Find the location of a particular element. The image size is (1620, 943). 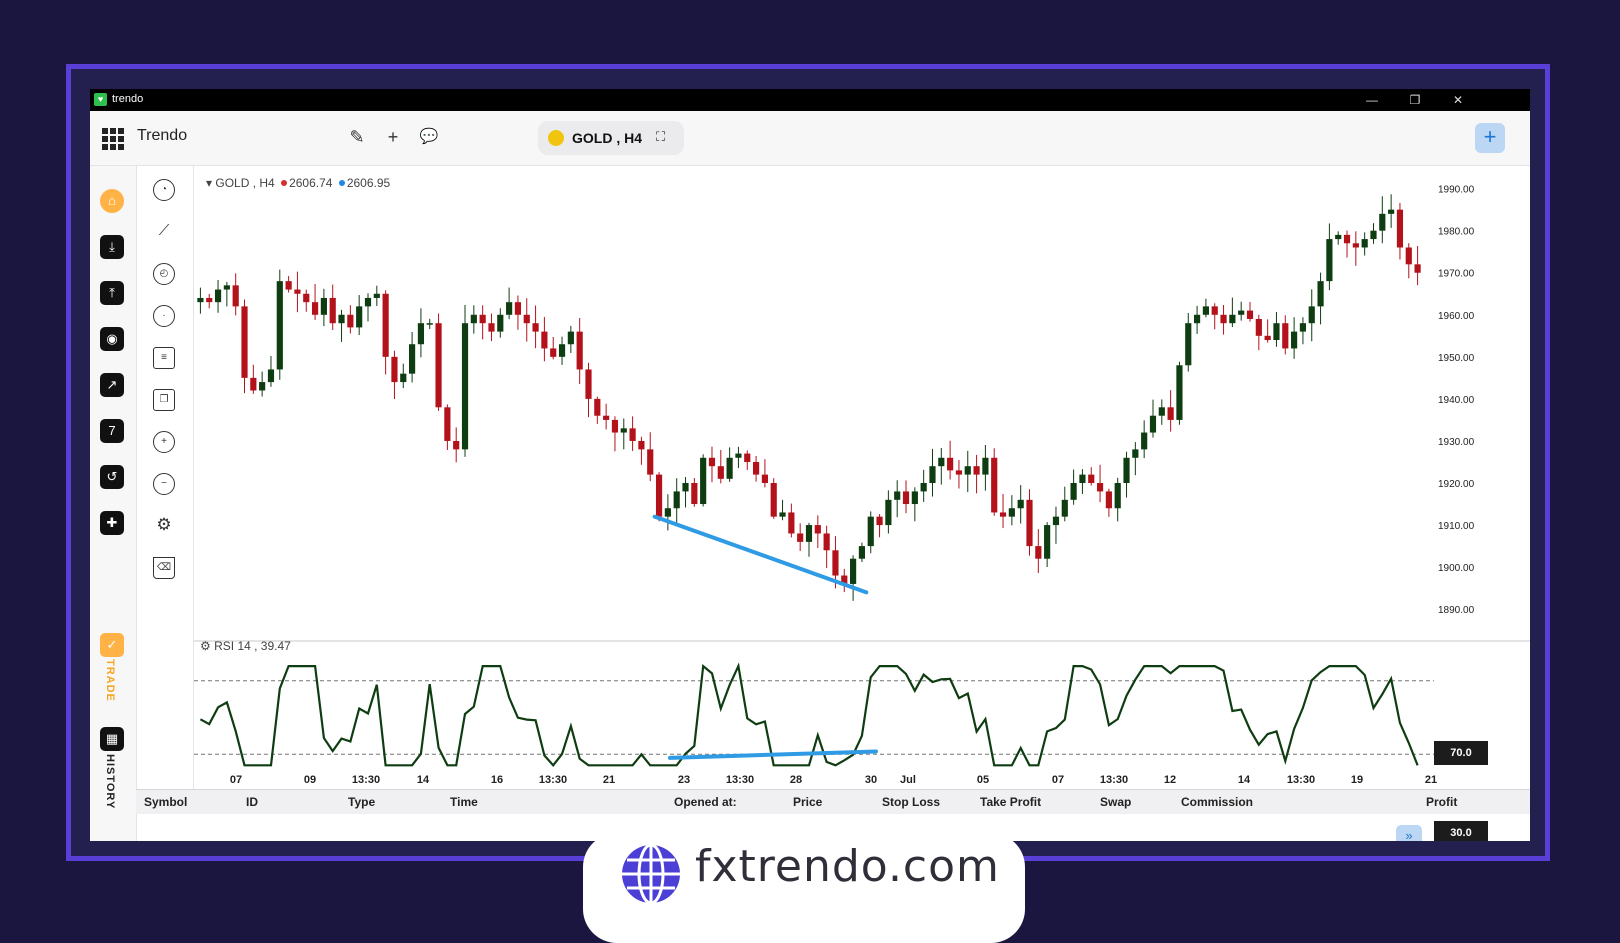

withdraw-icon: ⤒ is located at coordinates (112, 293).